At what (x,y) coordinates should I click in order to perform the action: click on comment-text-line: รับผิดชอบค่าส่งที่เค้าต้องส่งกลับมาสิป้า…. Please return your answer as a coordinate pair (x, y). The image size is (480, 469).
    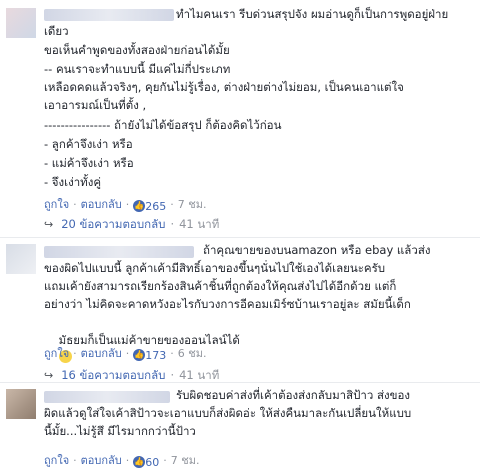
    Looking at the image, I should click on (293, 395).